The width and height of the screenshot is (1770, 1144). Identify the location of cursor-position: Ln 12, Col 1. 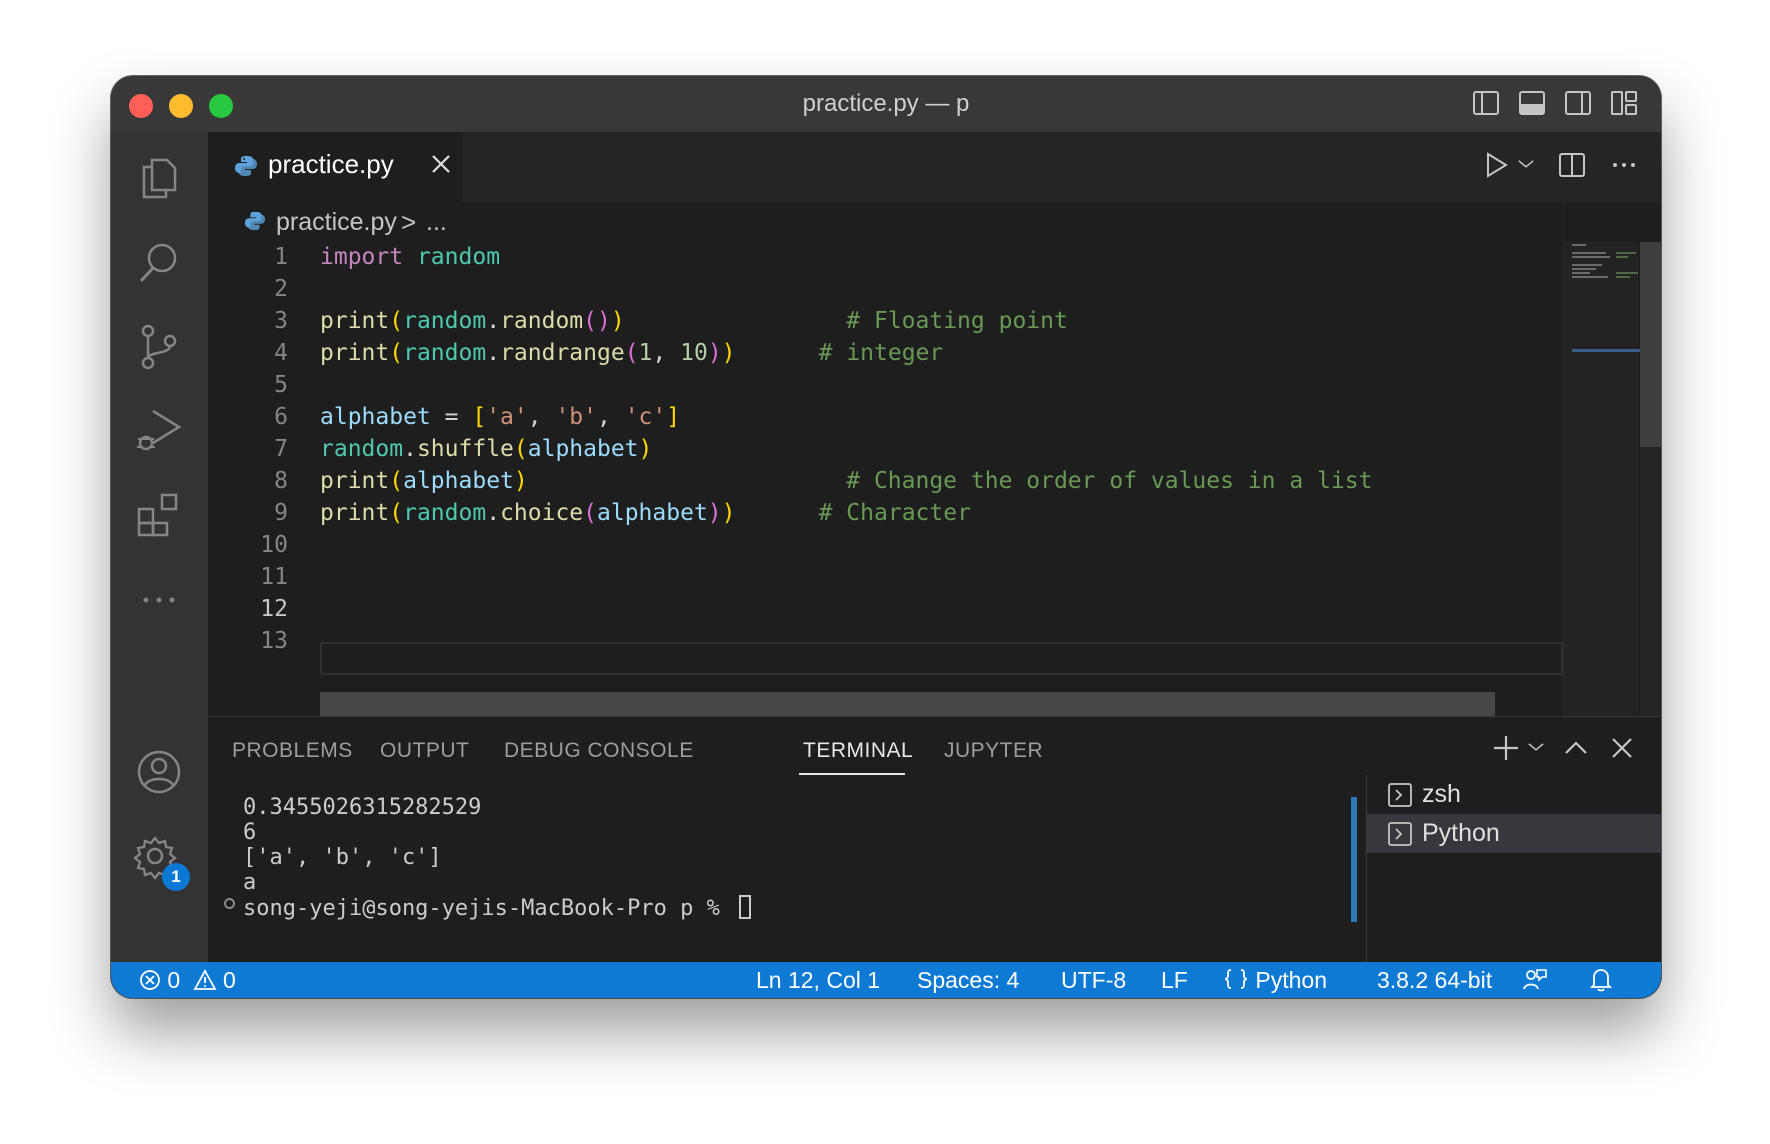
(818, 980).